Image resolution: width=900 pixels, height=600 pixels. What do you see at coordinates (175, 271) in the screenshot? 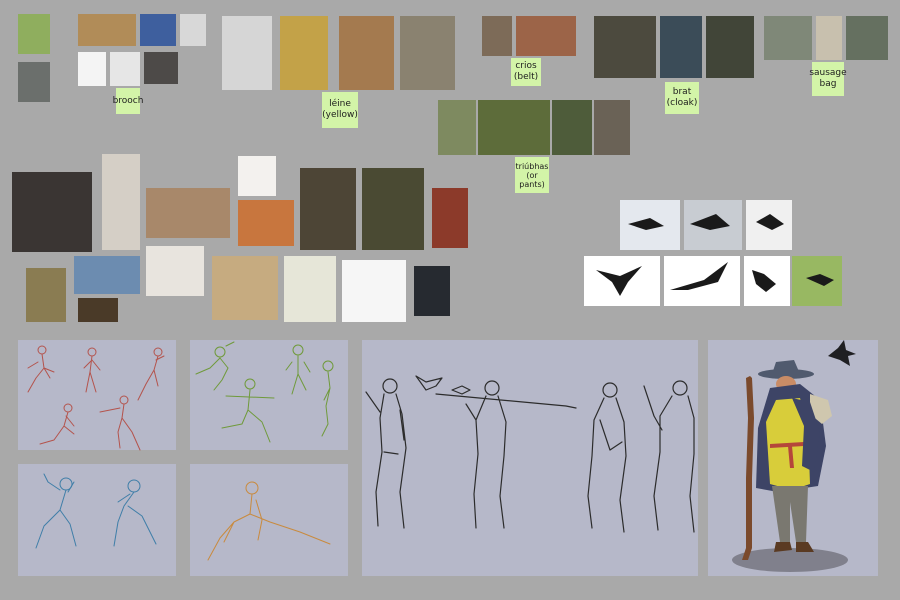
I see `ref-photo-scarecrow-ring` at bounding box center [175, 271].